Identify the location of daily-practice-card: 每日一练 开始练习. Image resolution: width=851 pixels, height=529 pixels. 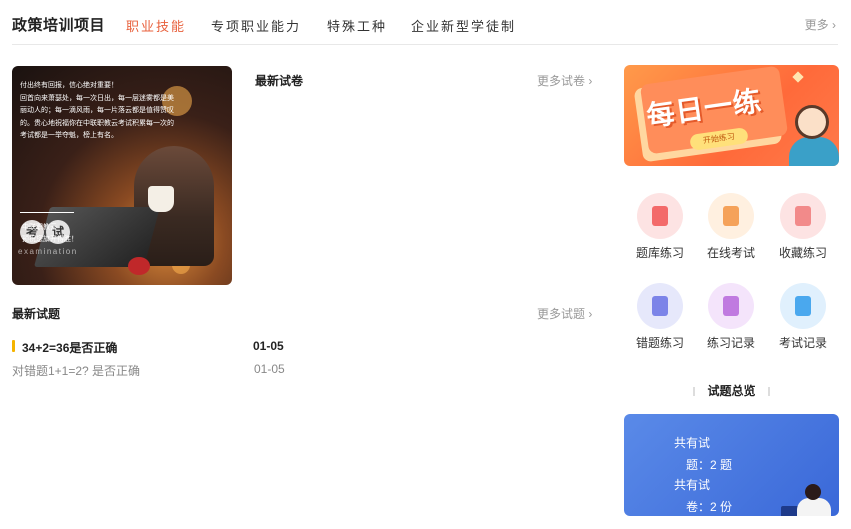
(731, 115).